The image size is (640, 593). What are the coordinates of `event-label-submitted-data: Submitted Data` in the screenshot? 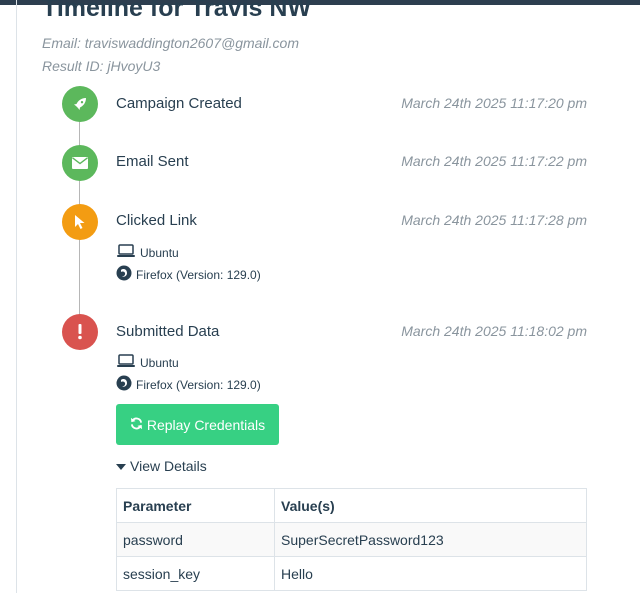 It's located at (168, 331).